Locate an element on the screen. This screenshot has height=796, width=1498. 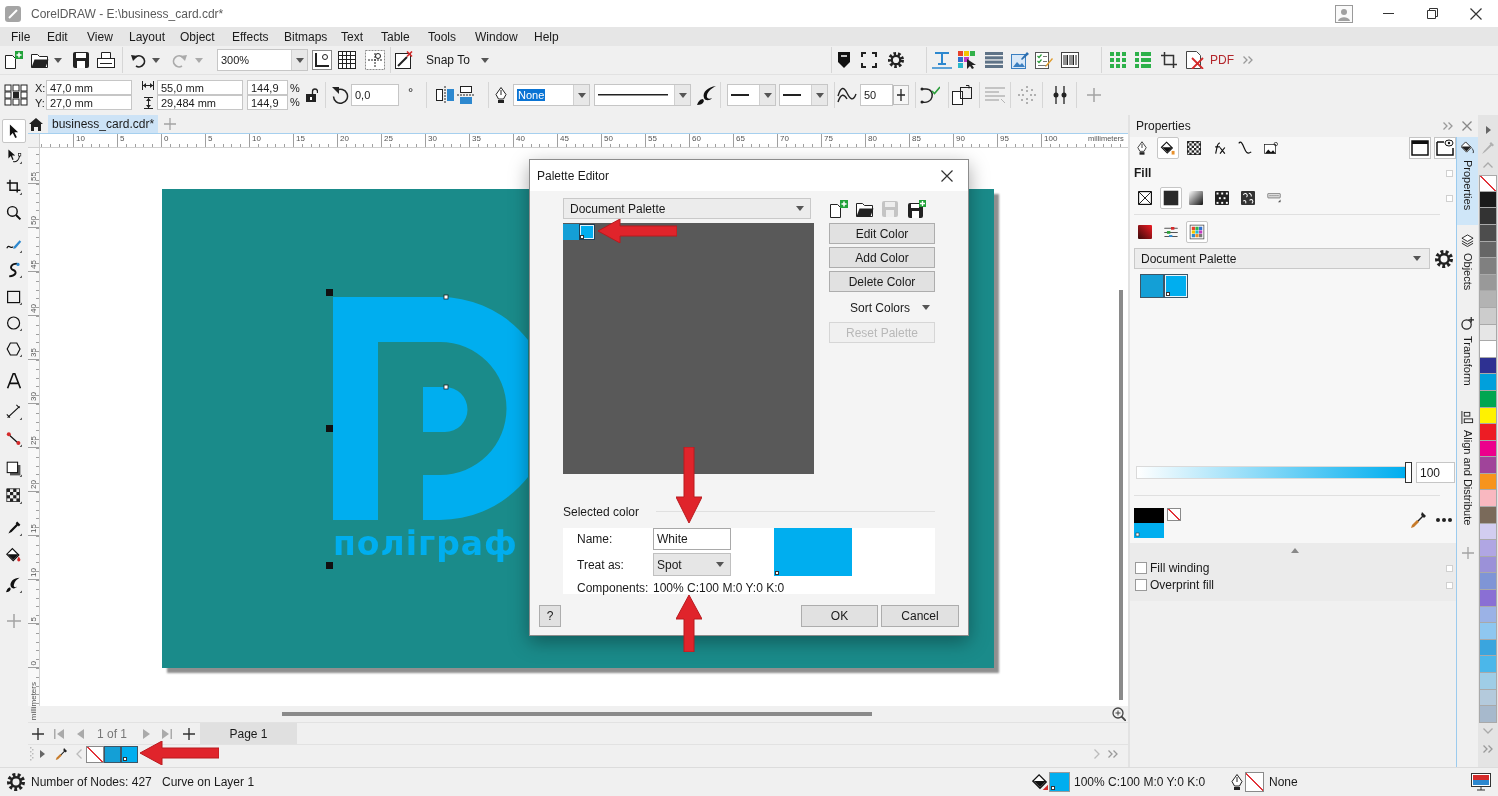
menu-item: Text is located at coordinates (352, 36).